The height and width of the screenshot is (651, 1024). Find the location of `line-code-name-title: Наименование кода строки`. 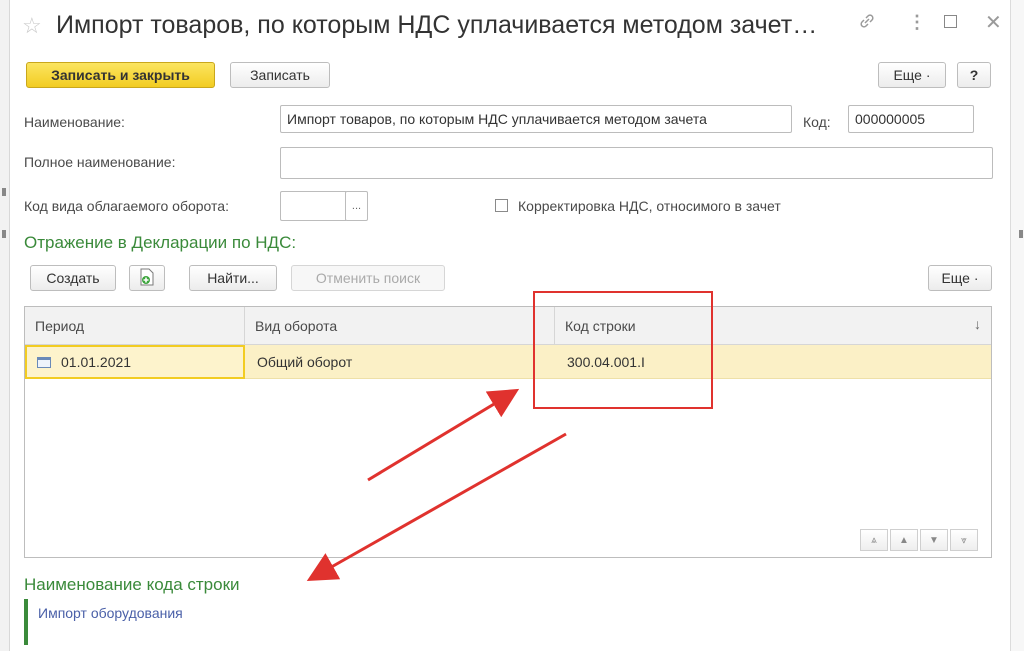

line-code-name-title: Наименование кода строки is located at coordinates (132, 584).